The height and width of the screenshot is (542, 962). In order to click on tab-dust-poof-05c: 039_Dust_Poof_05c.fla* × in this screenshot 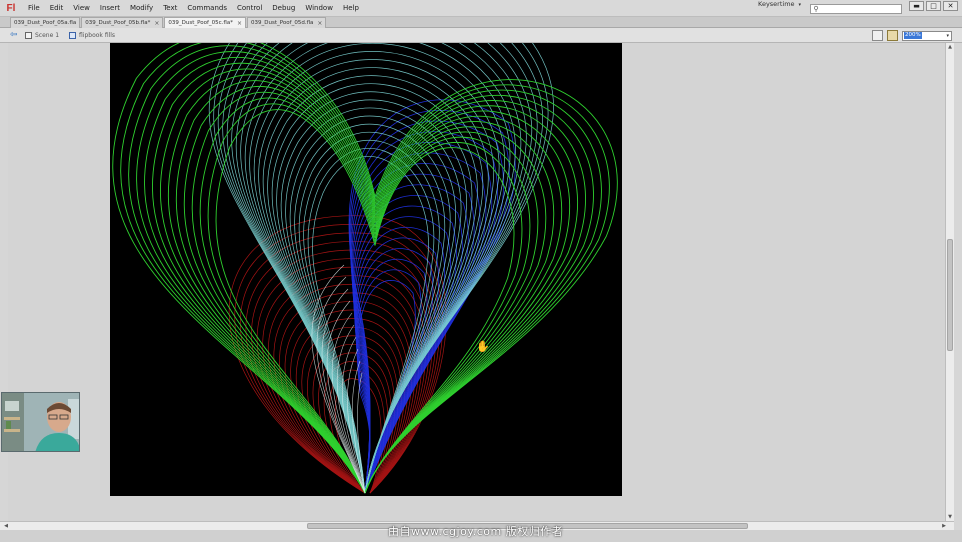, I will do `click(205, 22)`.